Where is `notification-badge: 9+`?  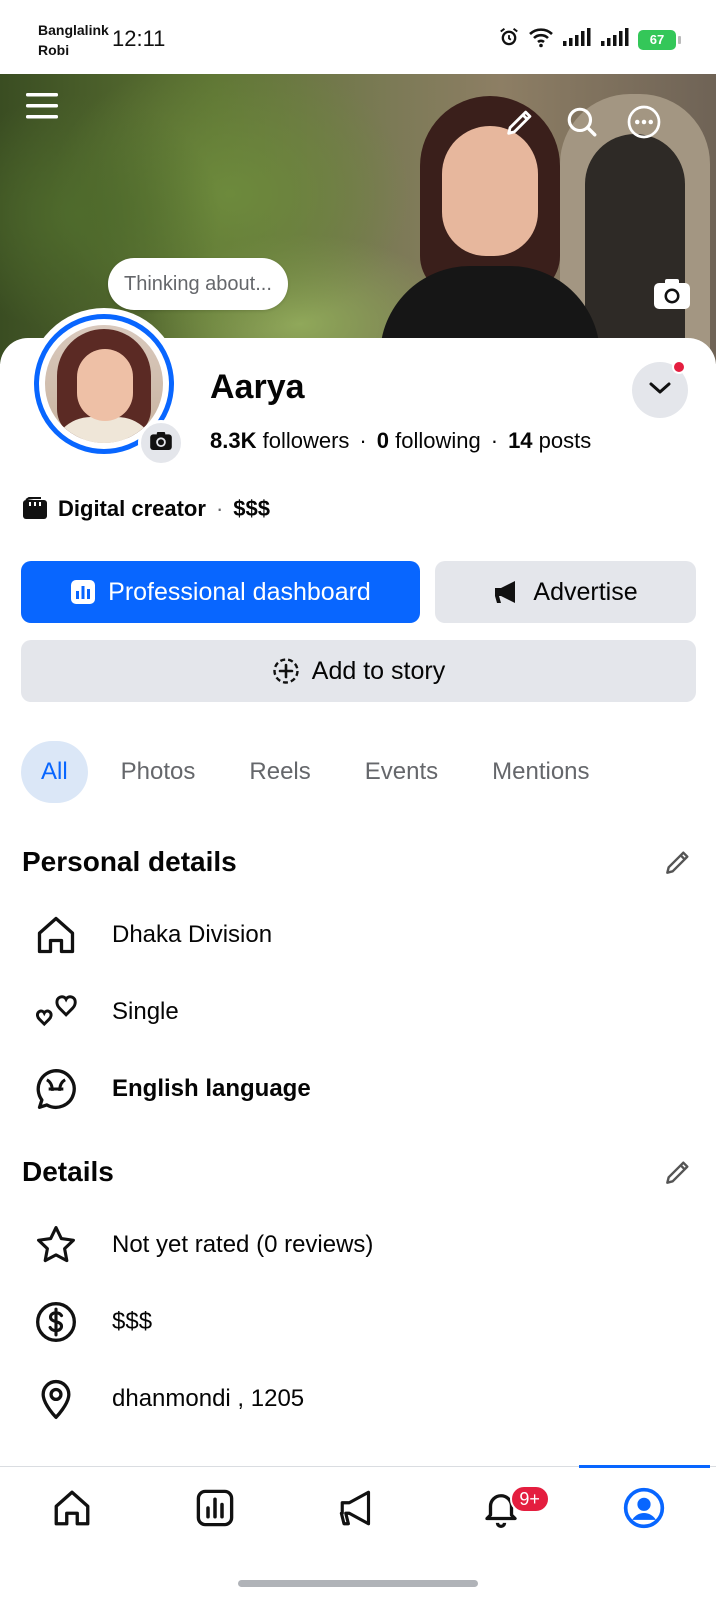
notification-badge: 9+ is located at coordinates (529, 1499).